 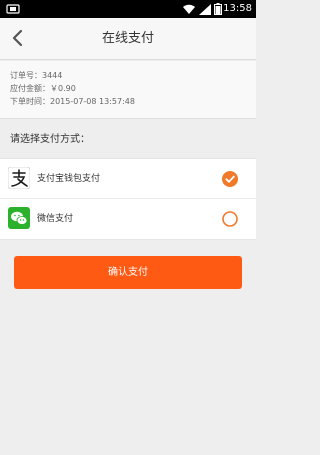 I want to click on status-time: 13:58, so click(x=237, y=8).